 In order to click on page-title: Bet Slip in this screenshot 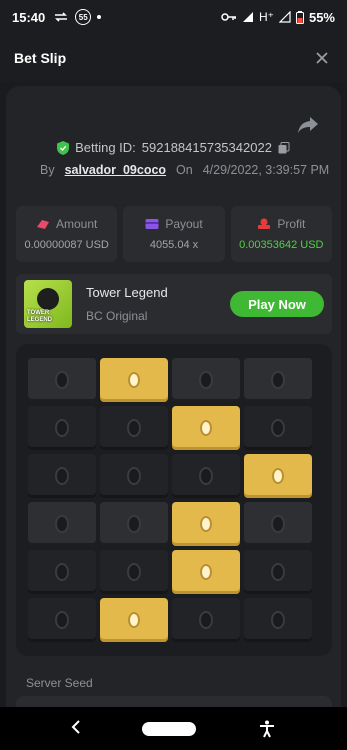, I will do `click(40, 58)`.